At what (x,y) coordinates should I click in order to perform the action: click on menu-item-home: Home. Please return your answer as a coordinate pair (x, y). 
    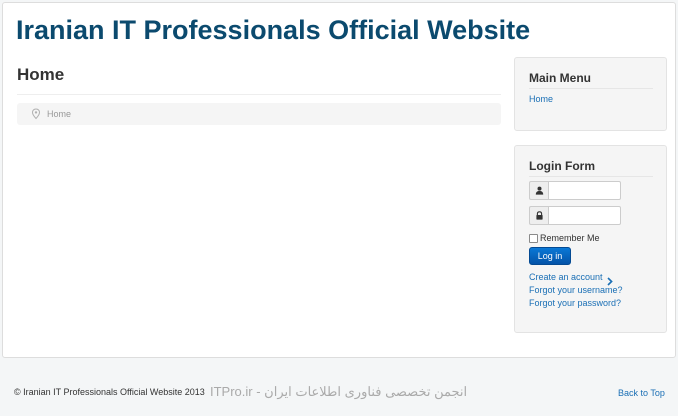
    Looking at the image, I should click on (541, 99).